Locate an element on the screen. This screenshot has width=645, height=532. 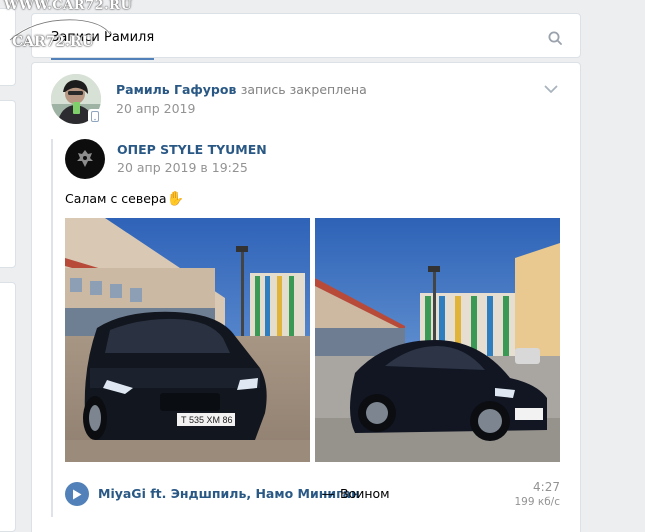
svg-text: Т 535 ХМ 86 is located at coordinates (207, 420).